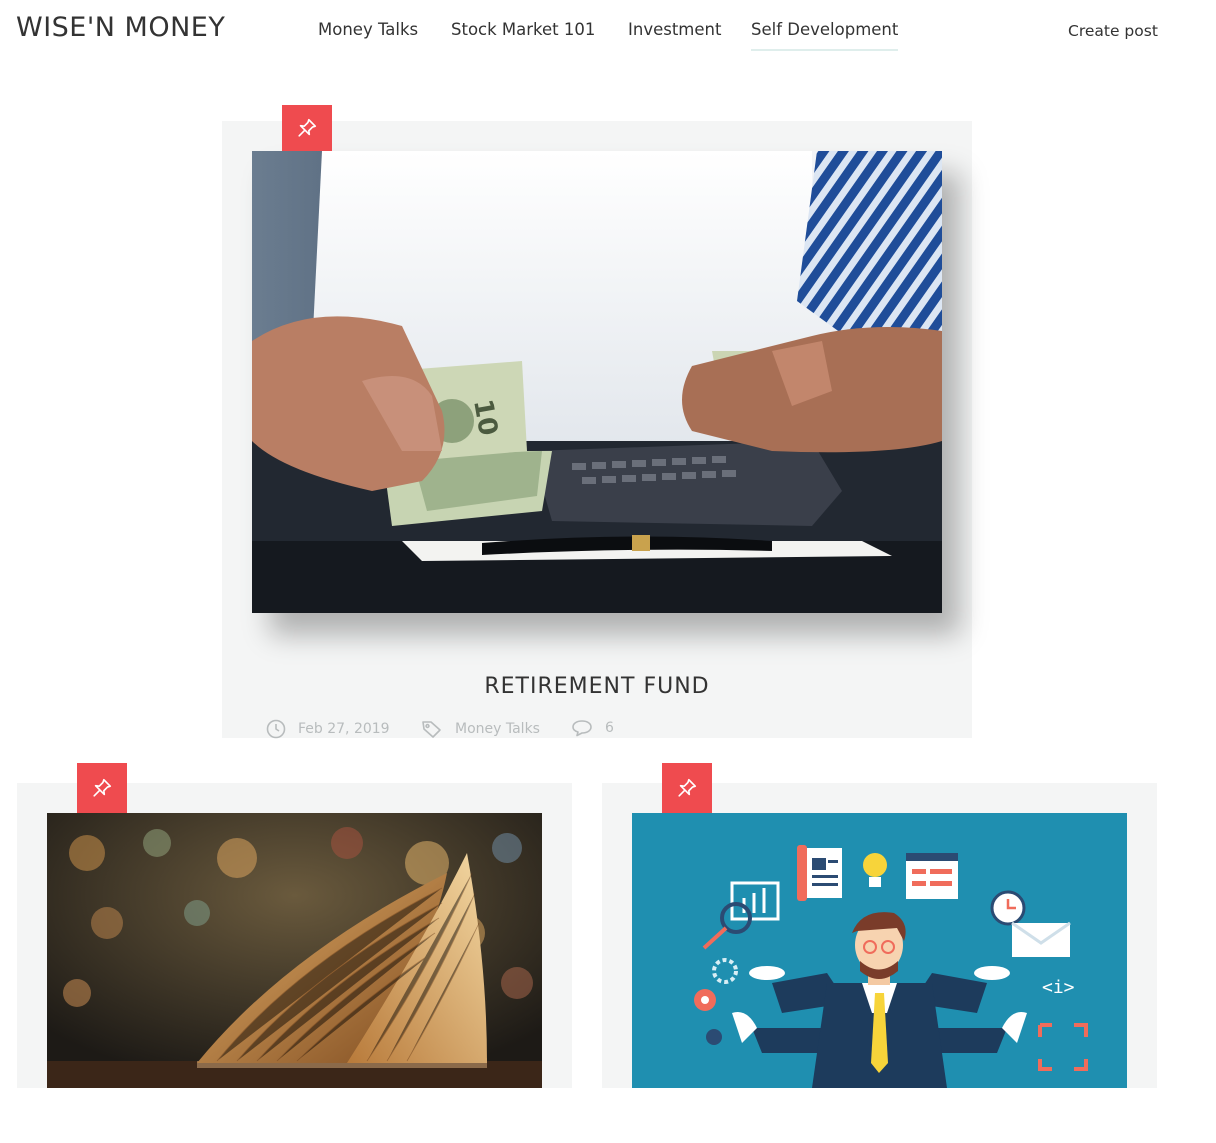 This screenshot has width=1216, height=1143. Describe the element at coordinates (825, 35) in the screenshot. I see `nav-self-development: Self Development` at that location.